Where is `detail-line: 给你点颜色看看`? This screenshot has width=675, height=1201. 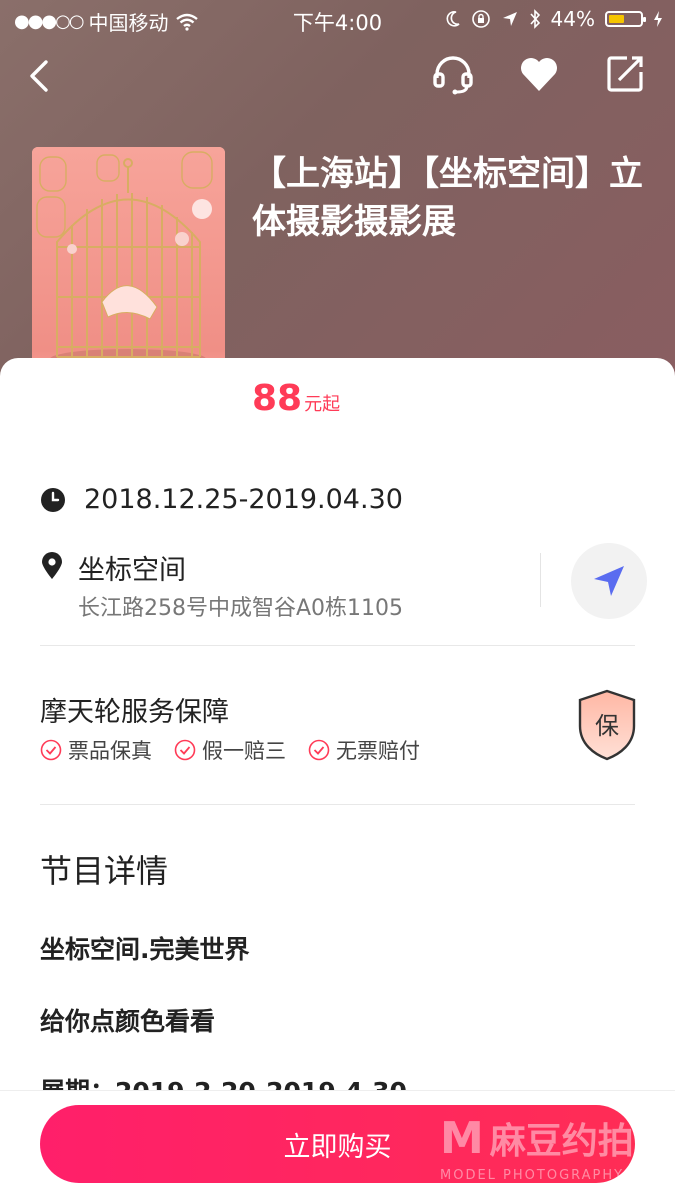 detail-line: 给你点颜色看看 is located at coordinates (128, 1021).